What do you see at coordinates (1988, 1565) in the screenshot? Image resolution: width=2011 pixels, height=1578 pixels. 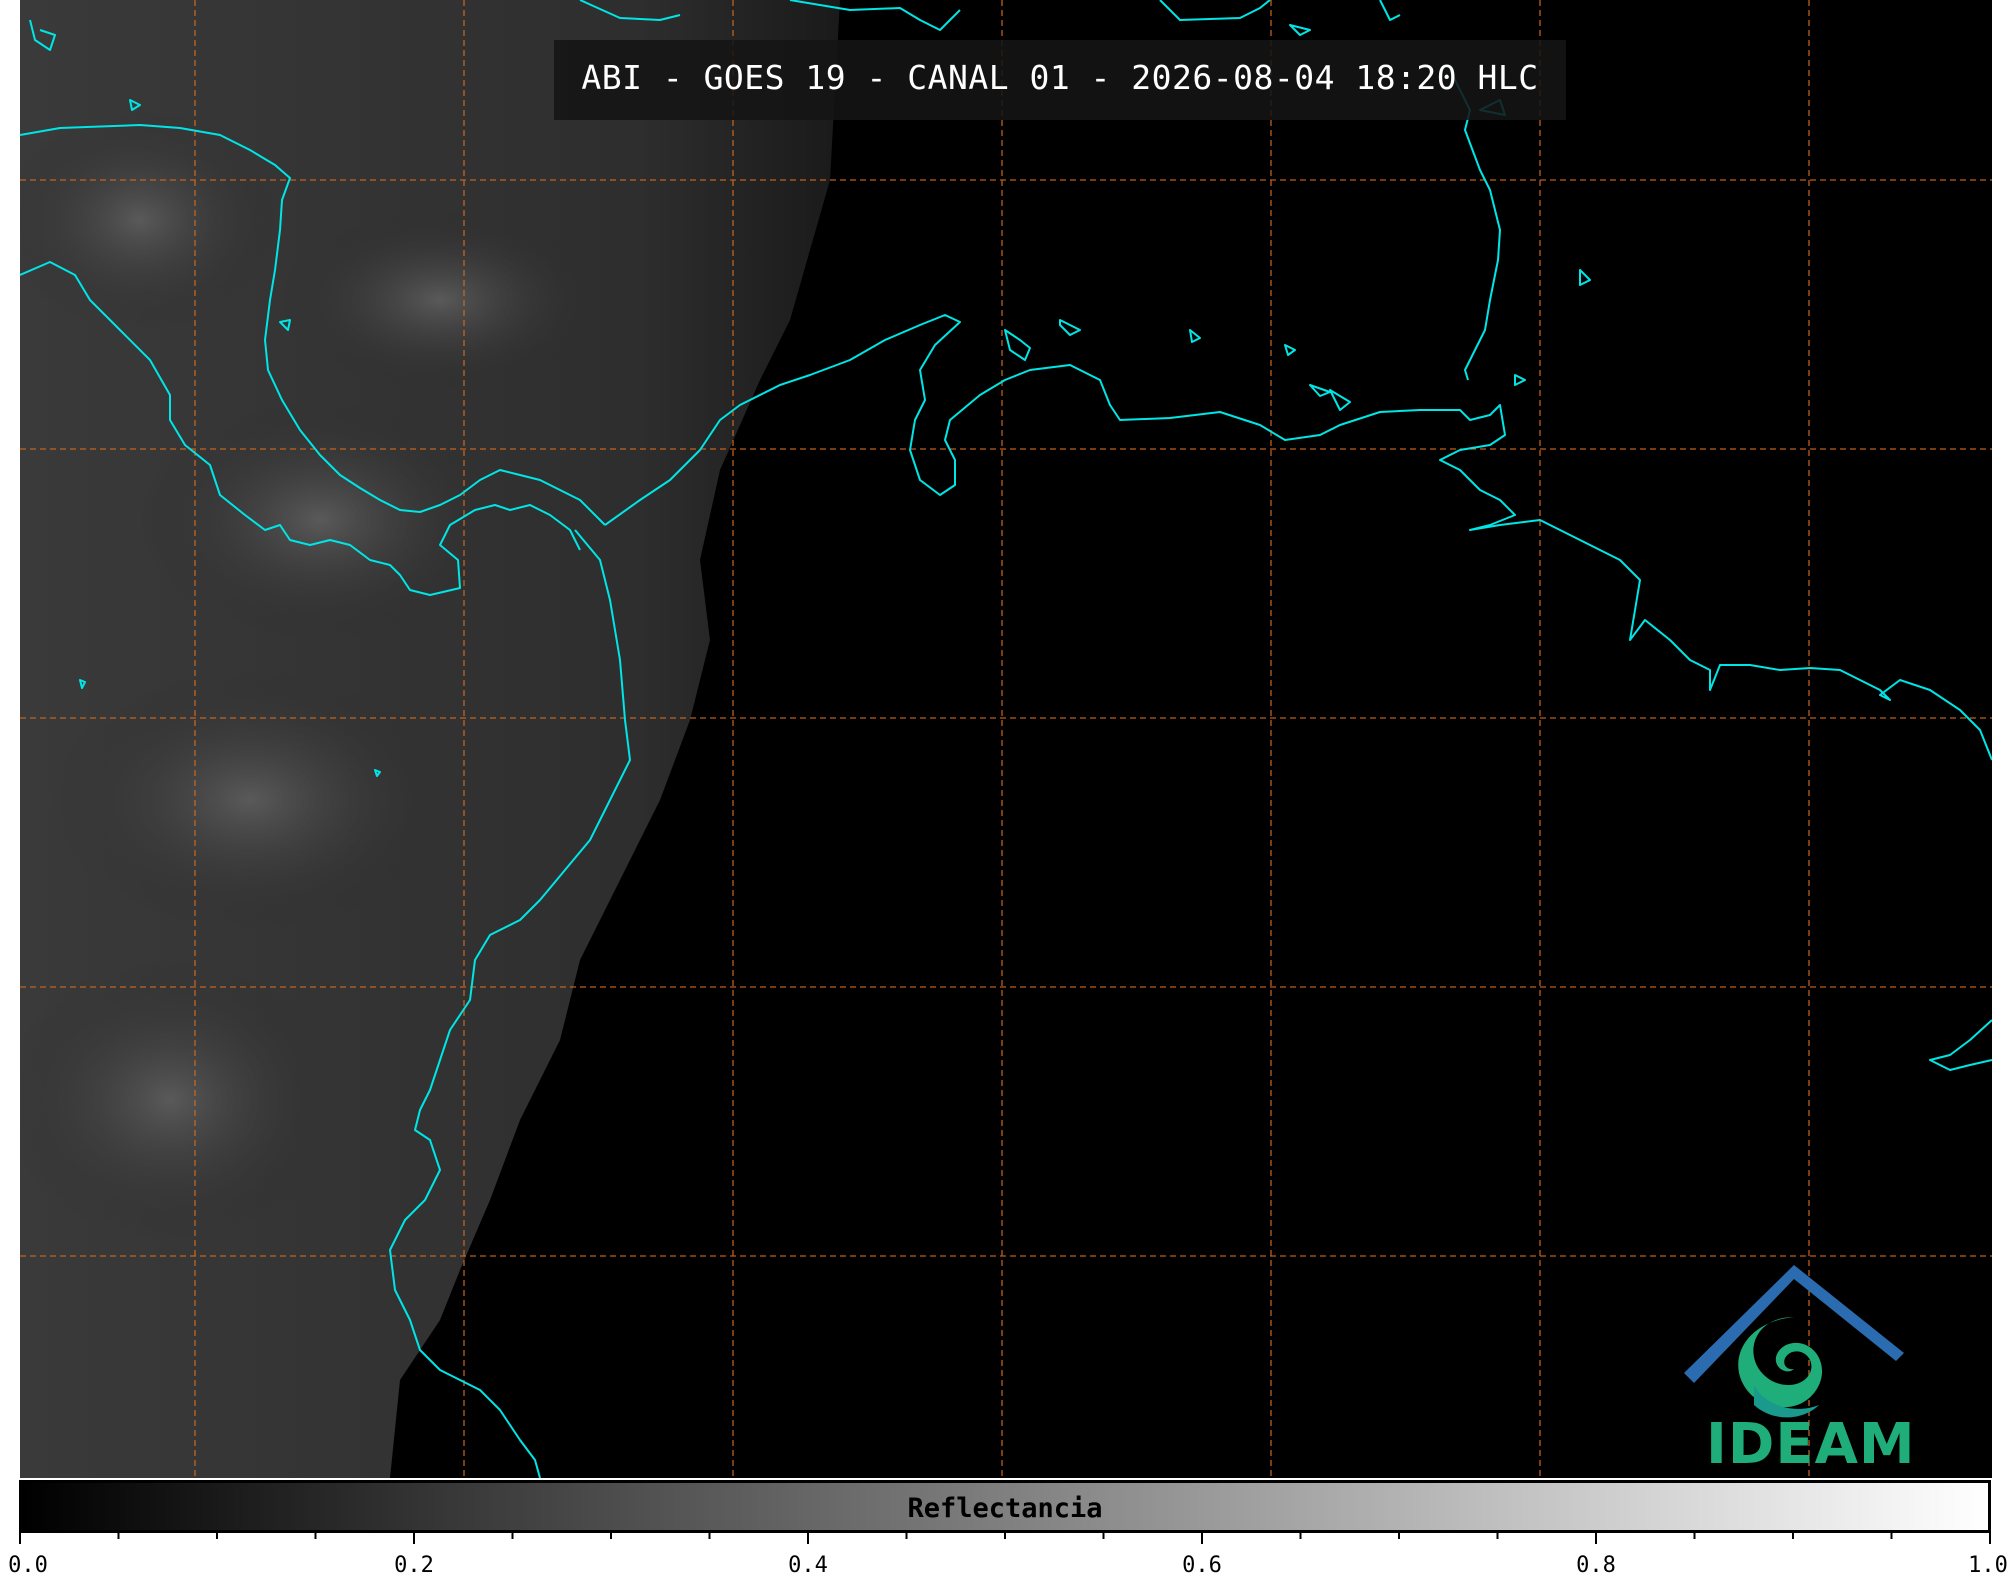 I see `colorbar-tick-label: 1.0` at bounding box center [1988, 1565].